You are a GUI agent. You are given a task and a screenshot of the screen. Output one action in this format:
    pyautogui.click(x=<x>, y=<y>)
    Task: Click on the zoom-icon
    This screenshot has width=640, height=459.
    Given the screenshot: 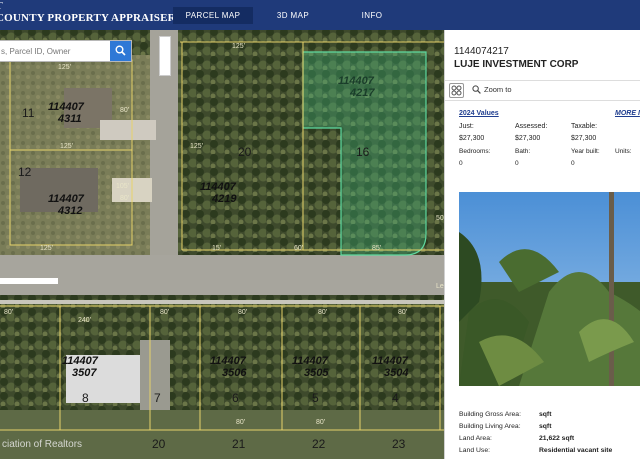 What is the action you would take?
    pyautogui.click(x=476, y=89)
    